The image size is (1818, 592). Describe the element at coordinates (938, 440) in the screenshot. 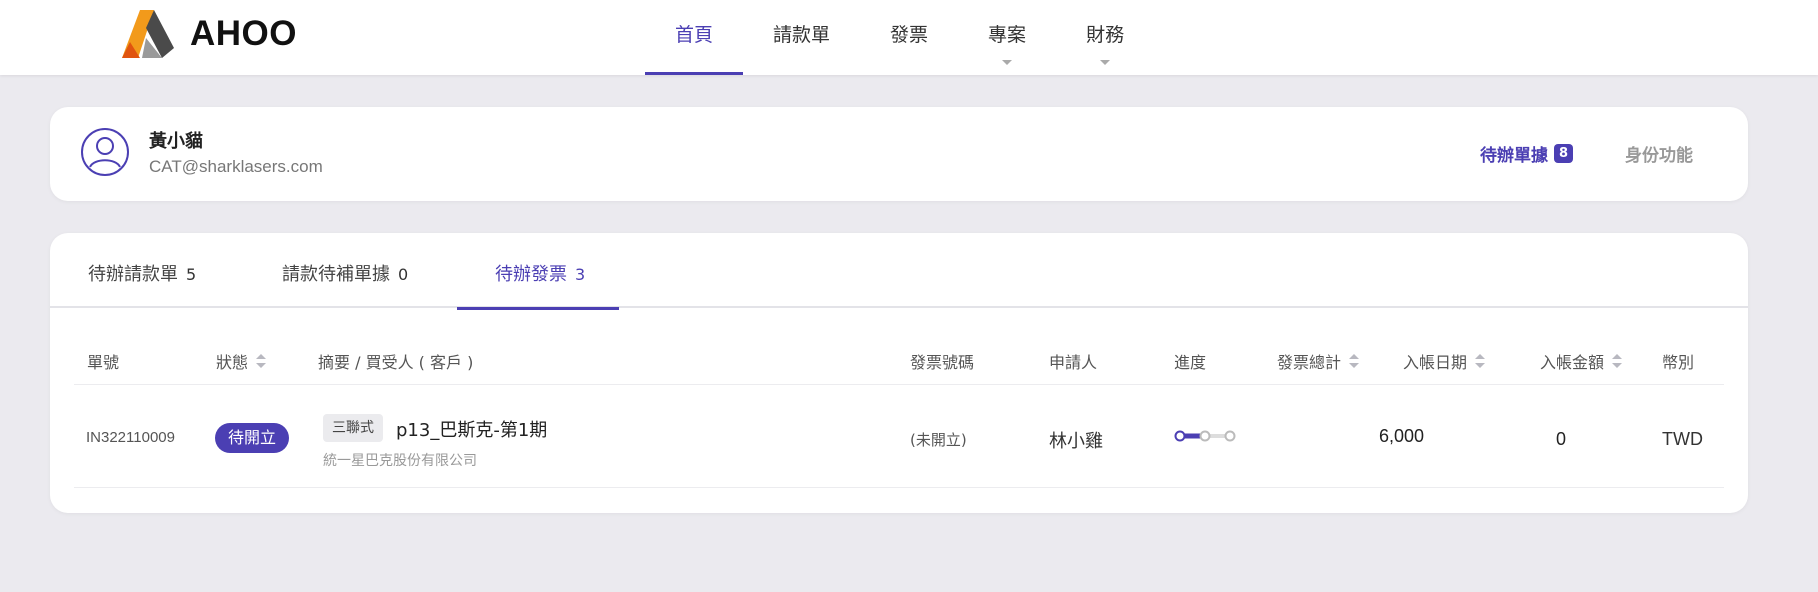

I see `row-invoice-no: (未開立)` at that location.